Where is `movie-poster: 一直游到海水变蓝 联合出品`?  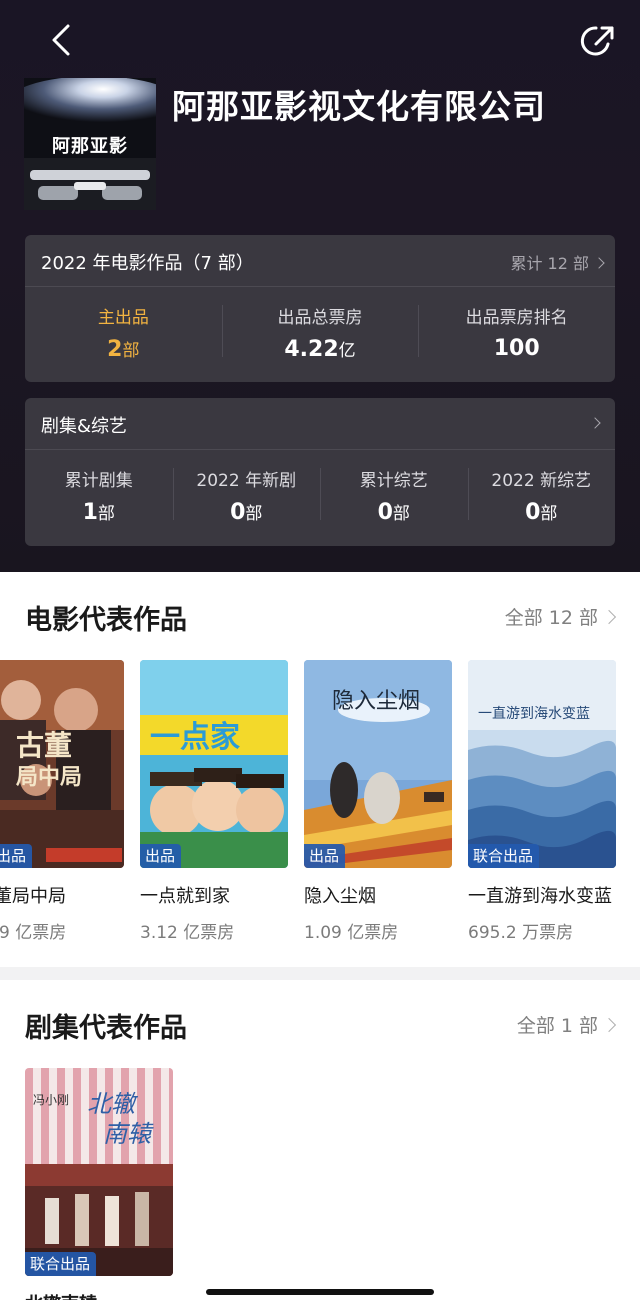
movie-poster: 一直游到海水变蓝 联合出品 is located at coordinates (542, 764).